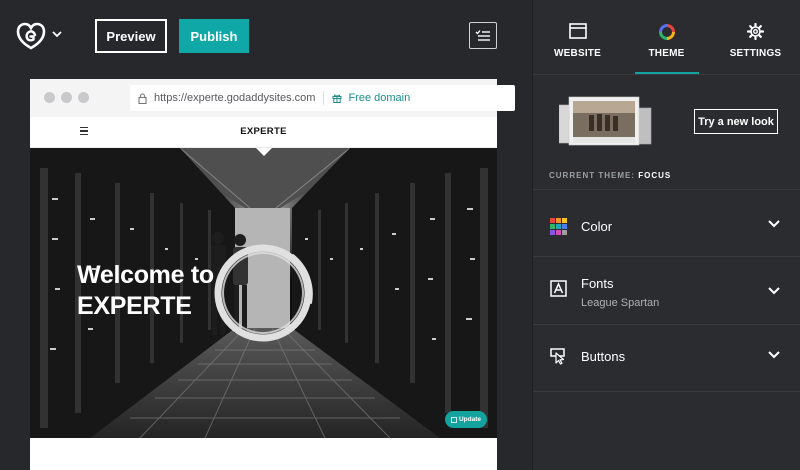 Image resolution: width=800 pixels, height=470 pixels. I want to click on godaddy-logo-icon, so click(31, 36).